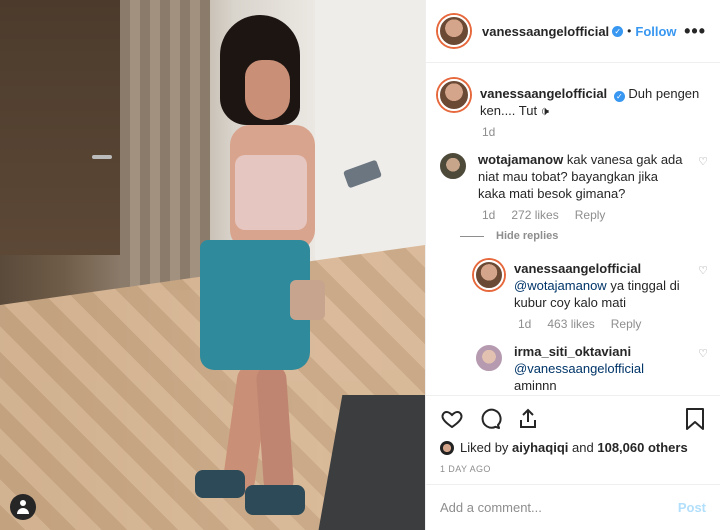  I want to click on more-options-icon: •••, so click(695, 31).